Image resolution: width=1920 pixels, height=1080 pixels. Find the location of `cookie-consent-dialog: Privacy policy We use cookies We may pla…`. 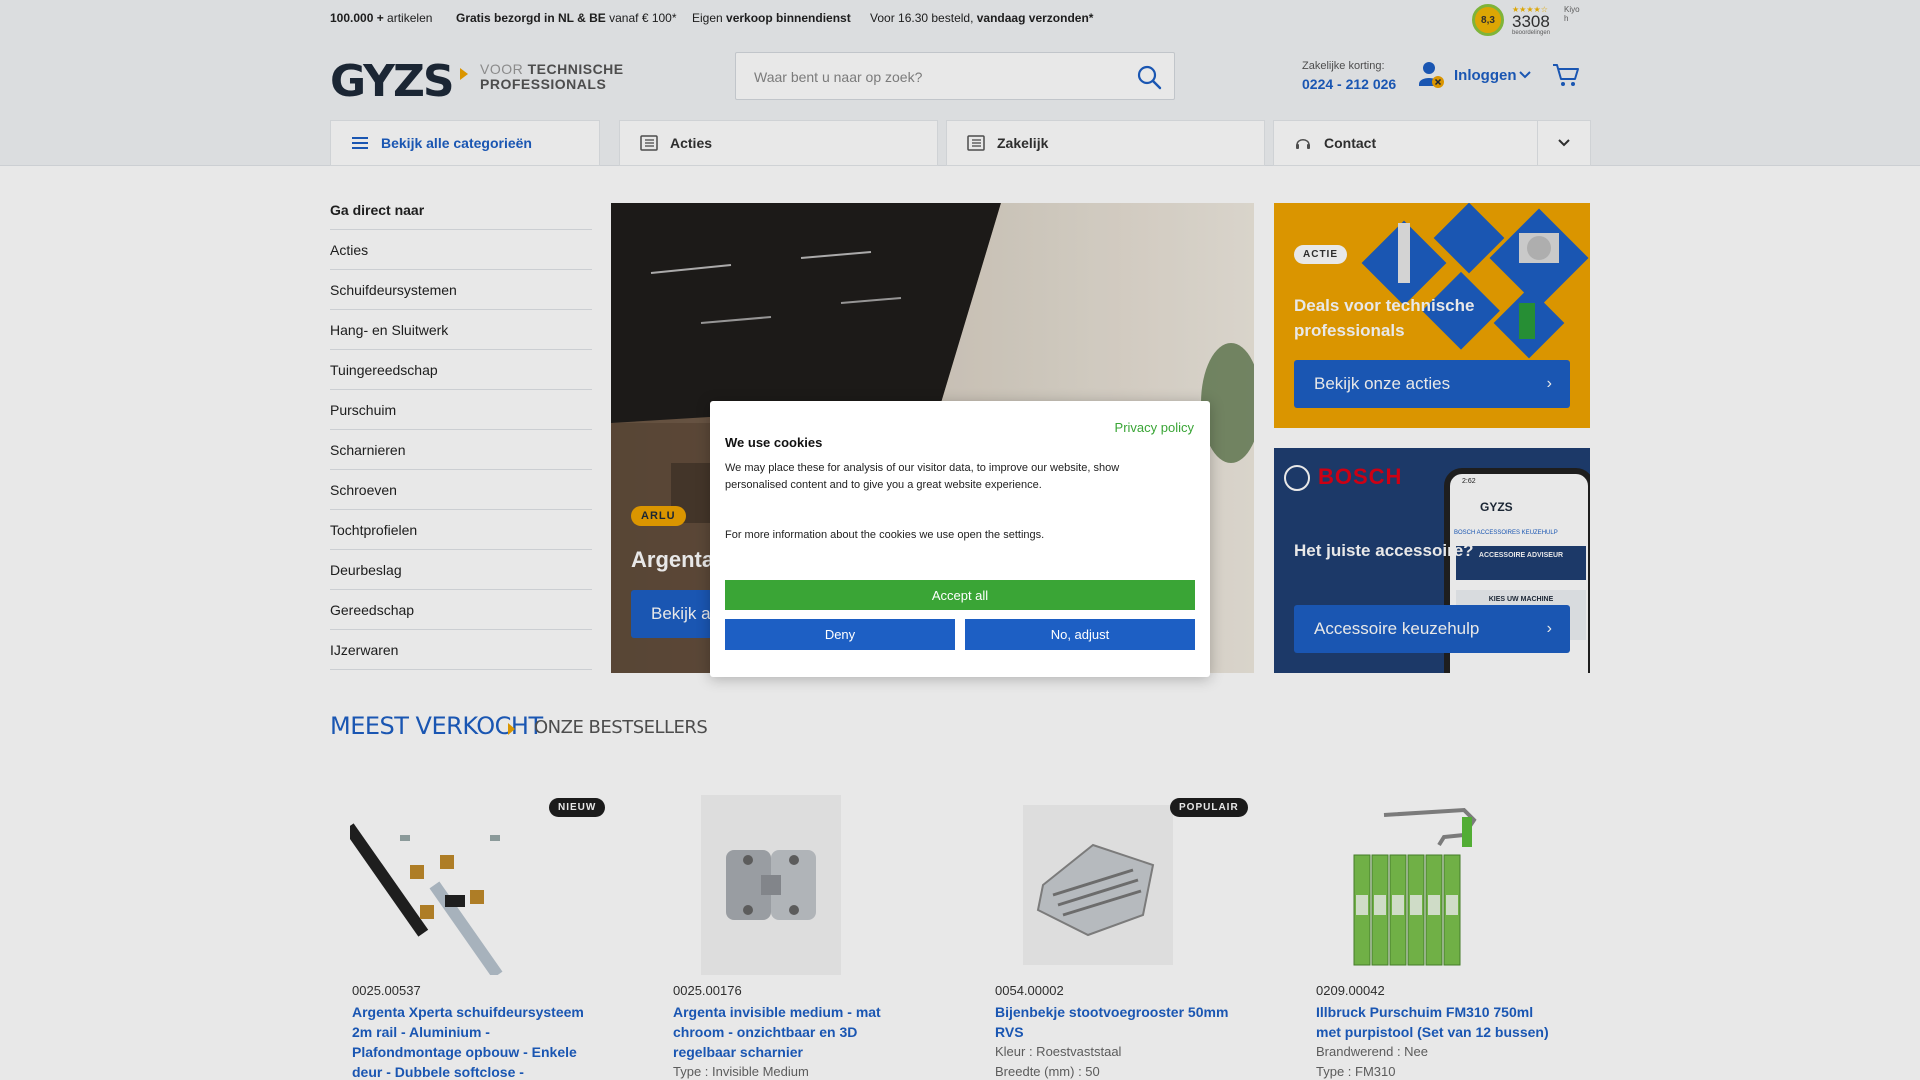

cookie-consent-dialog: Privacy policy We use cookies We may pla… is located at coordinates (960, 539).